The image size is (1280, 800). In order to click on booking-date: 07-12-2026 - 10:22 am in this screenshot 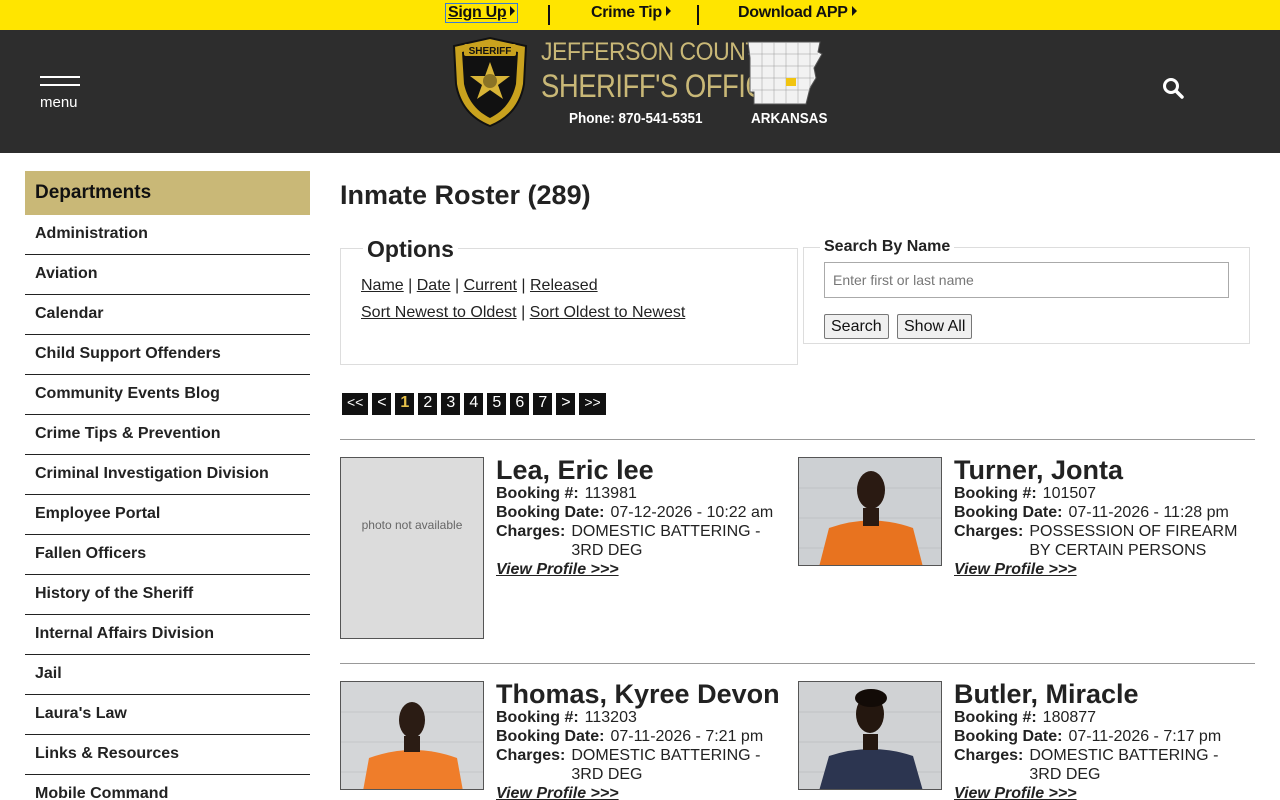, I will do `click(692, 512)`.